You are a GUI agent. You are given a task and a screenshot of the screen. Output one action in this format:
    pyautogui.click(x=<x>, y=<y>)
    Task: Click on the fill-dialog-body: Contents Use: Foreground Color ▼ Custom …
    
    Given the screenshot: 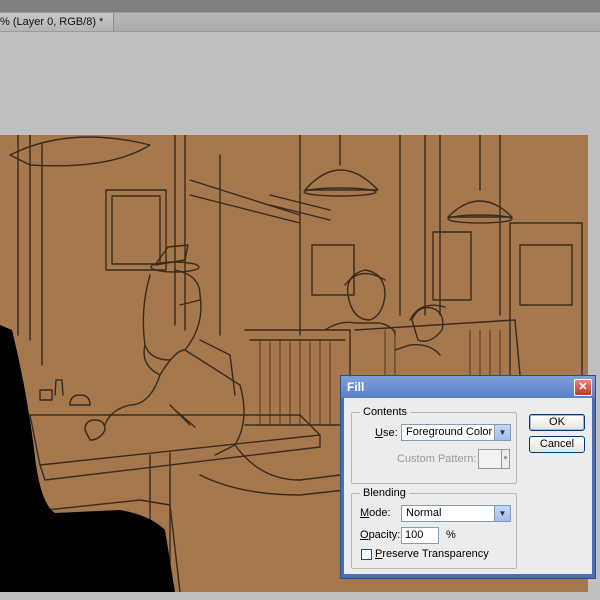 What is the action you would take?
    pyautogui.click(x=468, y=486)
    